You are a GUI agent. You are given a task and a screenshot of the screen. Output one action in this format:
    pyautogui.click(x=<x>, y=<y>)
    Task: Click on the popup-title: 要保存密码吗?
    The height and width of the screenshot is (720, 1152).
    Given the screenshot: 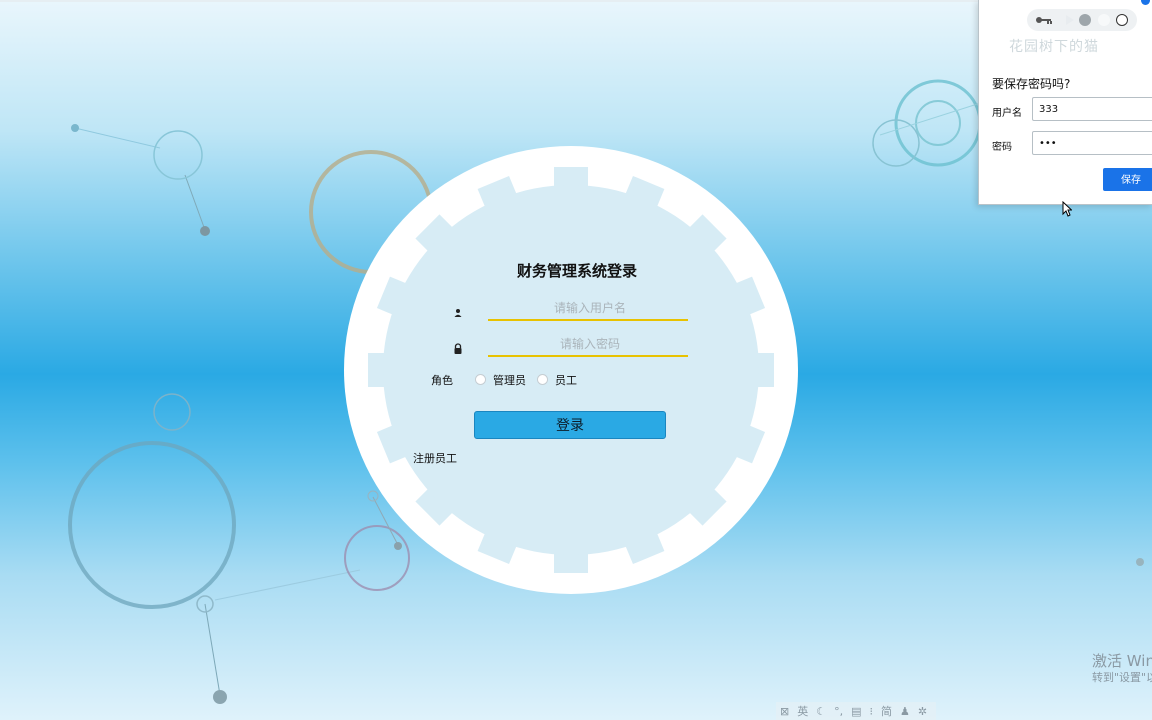 What is the action you would take?
    pyautogui.click(x=1031, y=84)
    